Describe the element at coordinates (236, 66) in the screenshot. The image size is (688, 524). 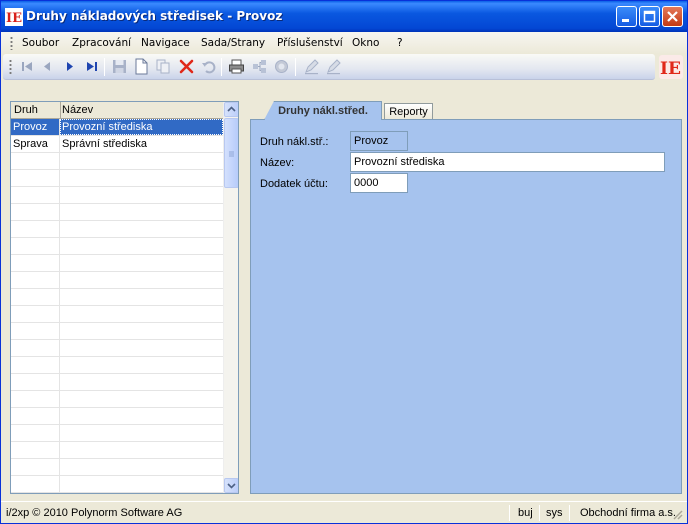
I see `print-icon` at that location.